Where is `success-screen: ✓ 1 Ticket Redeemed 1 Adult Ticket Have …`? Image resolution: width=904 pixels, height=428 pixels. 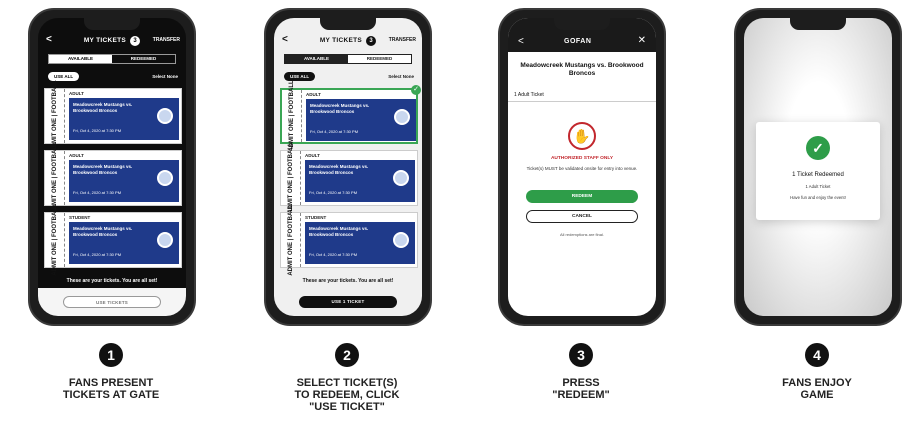 success-screen: ✓ 1 Ticket Redeemed 1 Adult Ticket Have … is located at coordinates (818, 167).